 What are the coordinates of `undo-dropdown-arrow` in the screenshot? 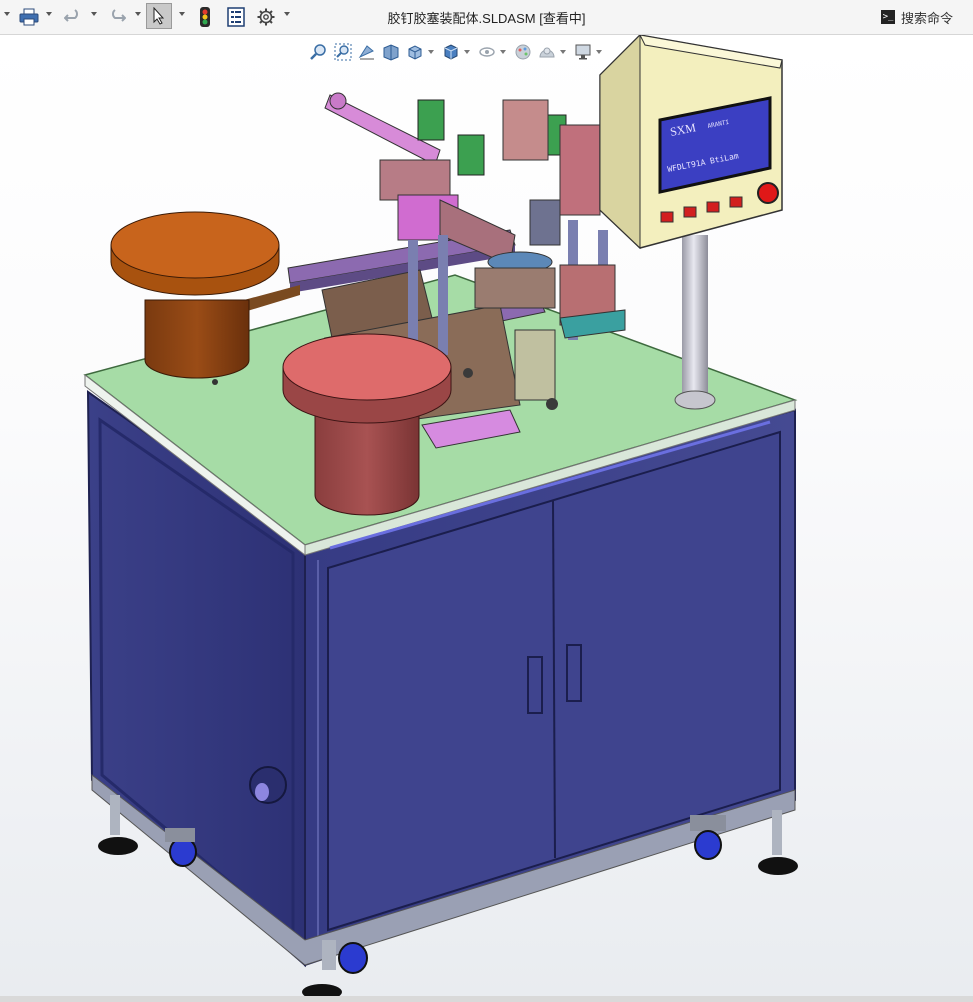 It's located at (94, 14).